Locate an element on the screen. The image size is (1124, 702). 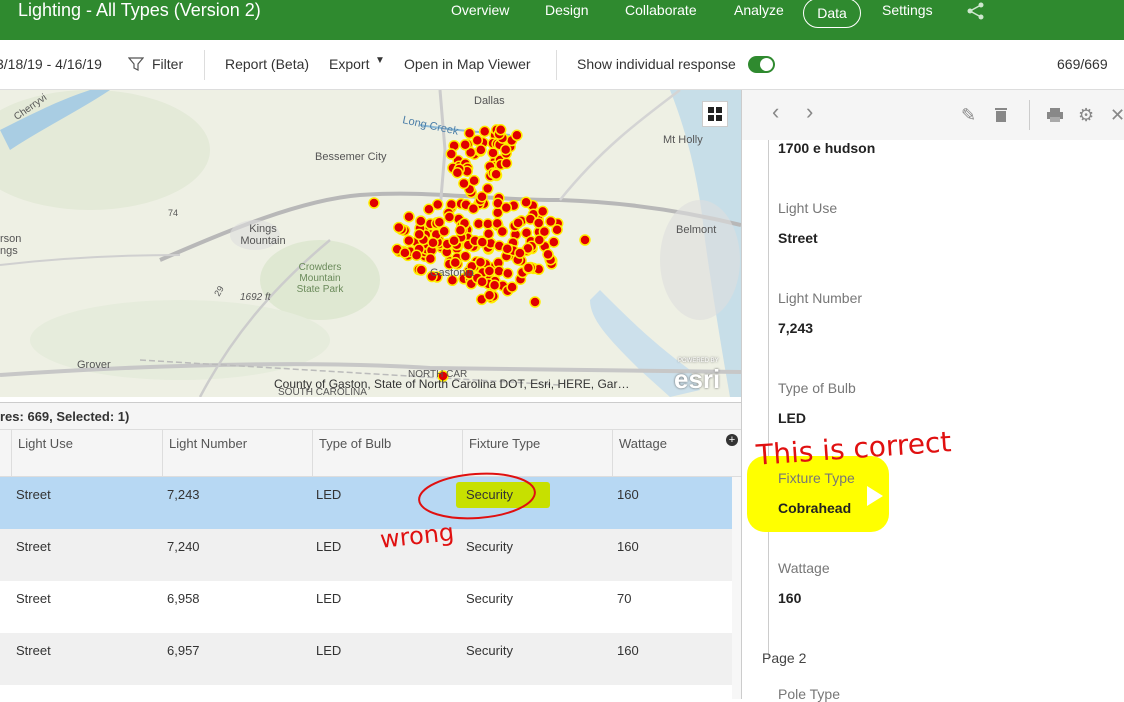
date-range: 3/18/19 - 4/16/19 is located at coordinates (51, 64).